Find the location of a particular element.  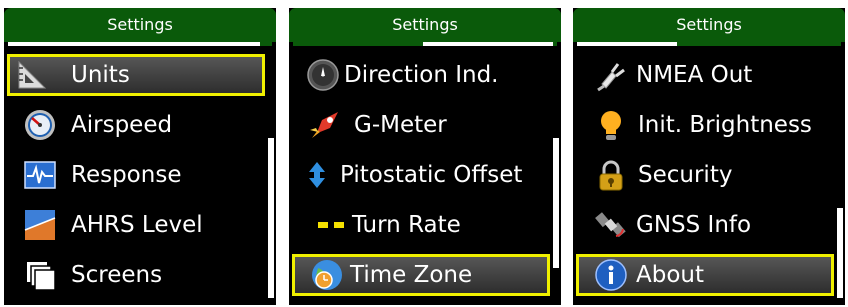

menu-item-airspeed: Airspeed is located at coordinates (136, 125).